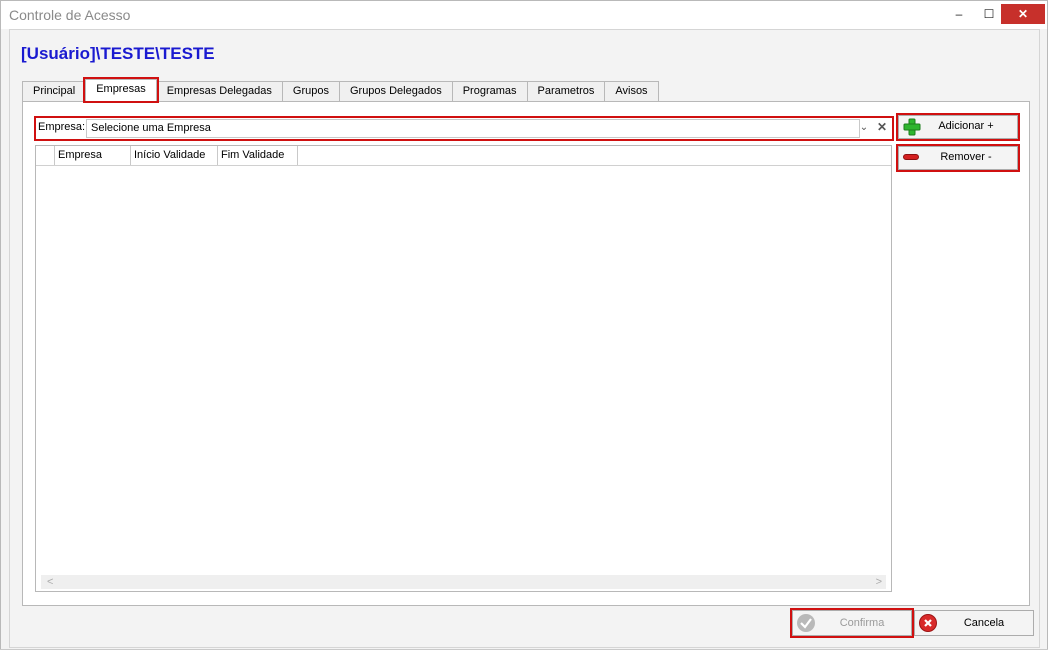  I want to click on empresa-select: Selecione uma Empresa, so click(473, 128).